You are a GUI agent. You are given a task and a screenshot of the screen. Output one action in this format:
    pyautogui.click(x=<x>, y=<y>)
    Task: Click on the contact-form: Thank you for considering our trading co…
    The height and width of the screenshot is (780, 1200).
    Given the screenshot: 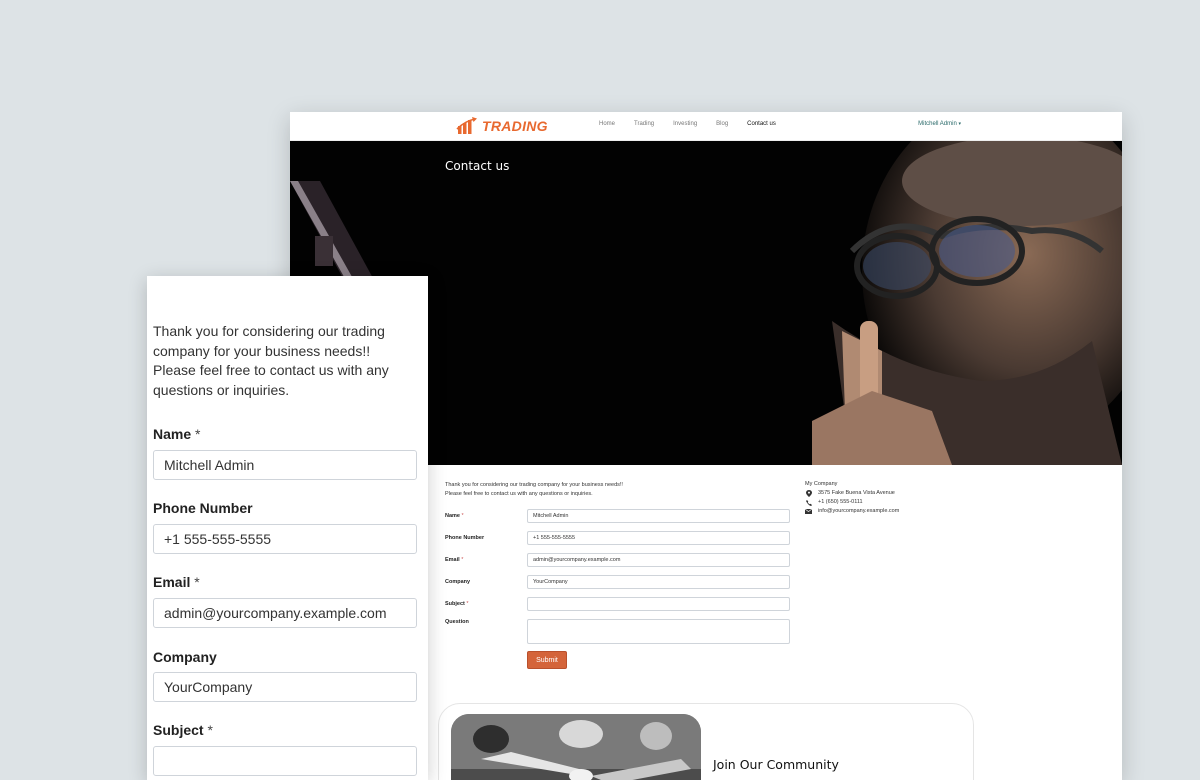 What is the action you would take?
    pyautogui.click(x=625, y=575)
    